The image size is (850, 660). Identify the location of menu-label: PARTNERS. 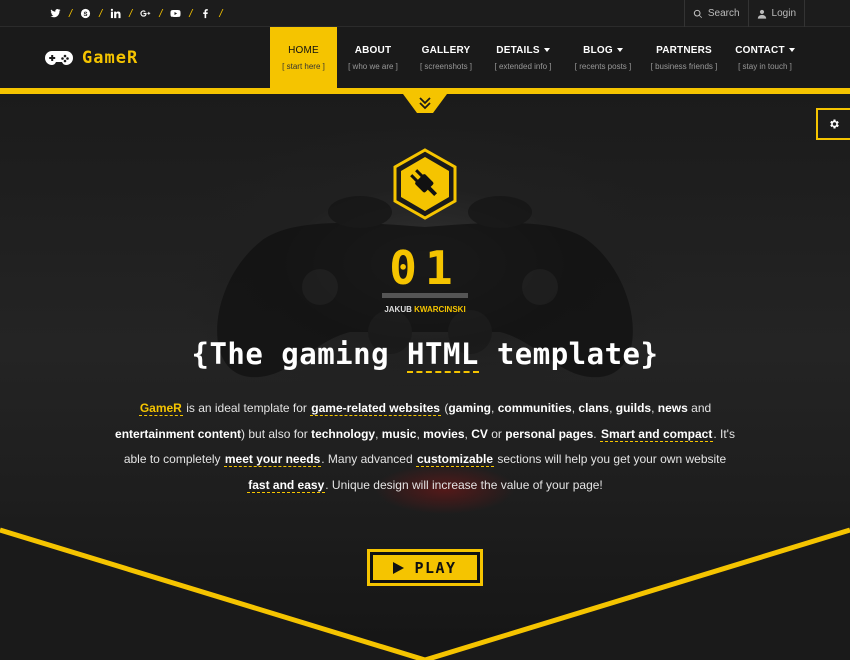
(684, 50).